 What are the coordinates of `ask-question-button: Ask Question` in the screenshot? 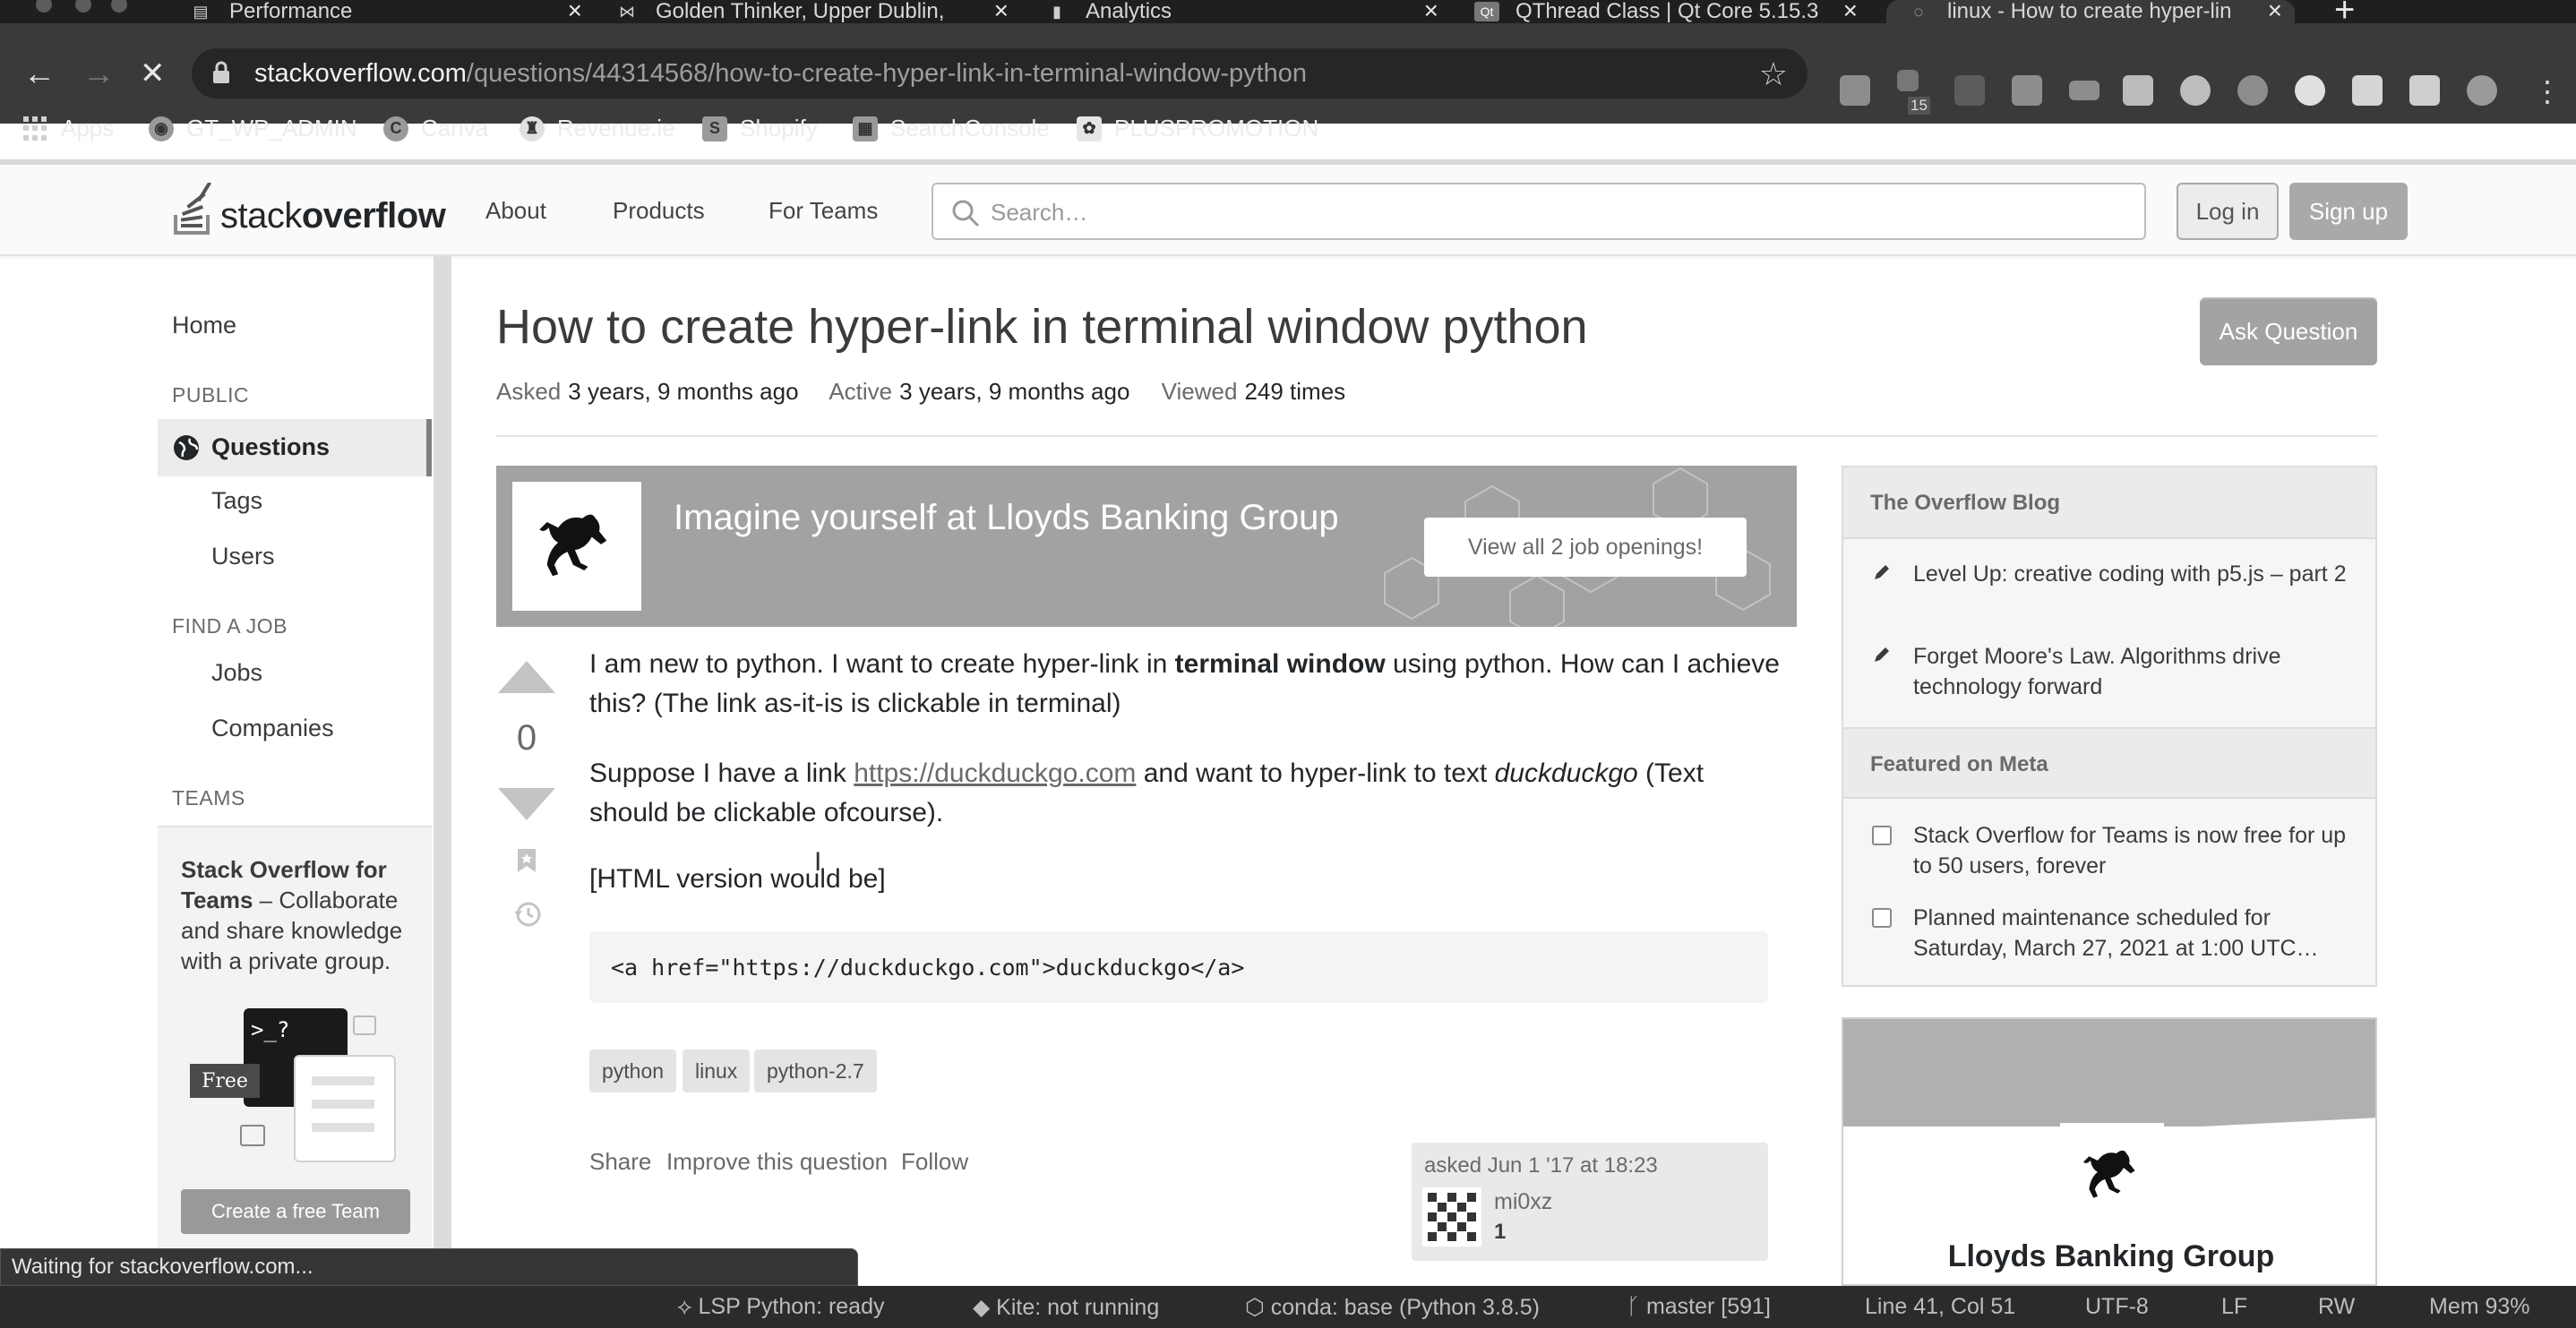 It's located at (2288, 331).